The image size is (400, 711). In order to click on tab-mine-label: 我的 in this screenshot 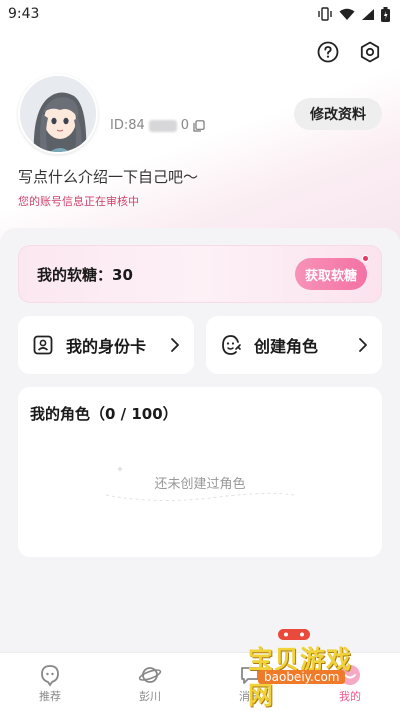, I will do `click(350, 696)`.